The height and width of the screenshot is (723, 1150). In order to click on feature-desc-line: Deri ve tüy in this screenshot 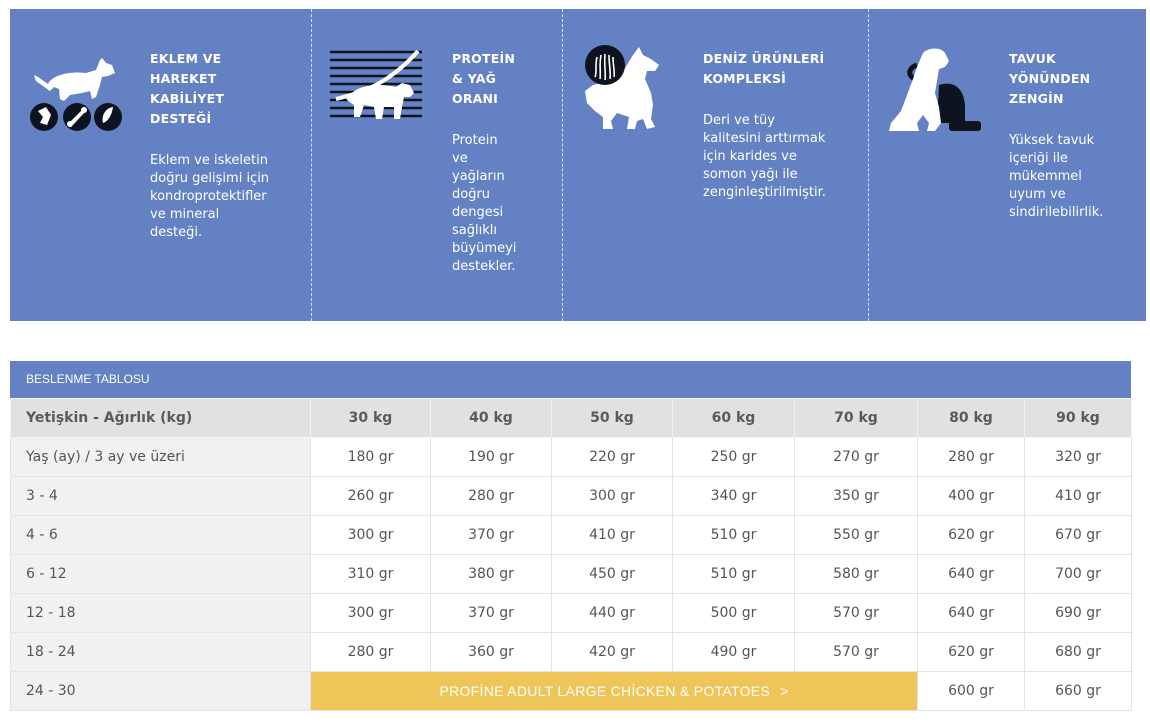, I will do `click(739, 120)`.